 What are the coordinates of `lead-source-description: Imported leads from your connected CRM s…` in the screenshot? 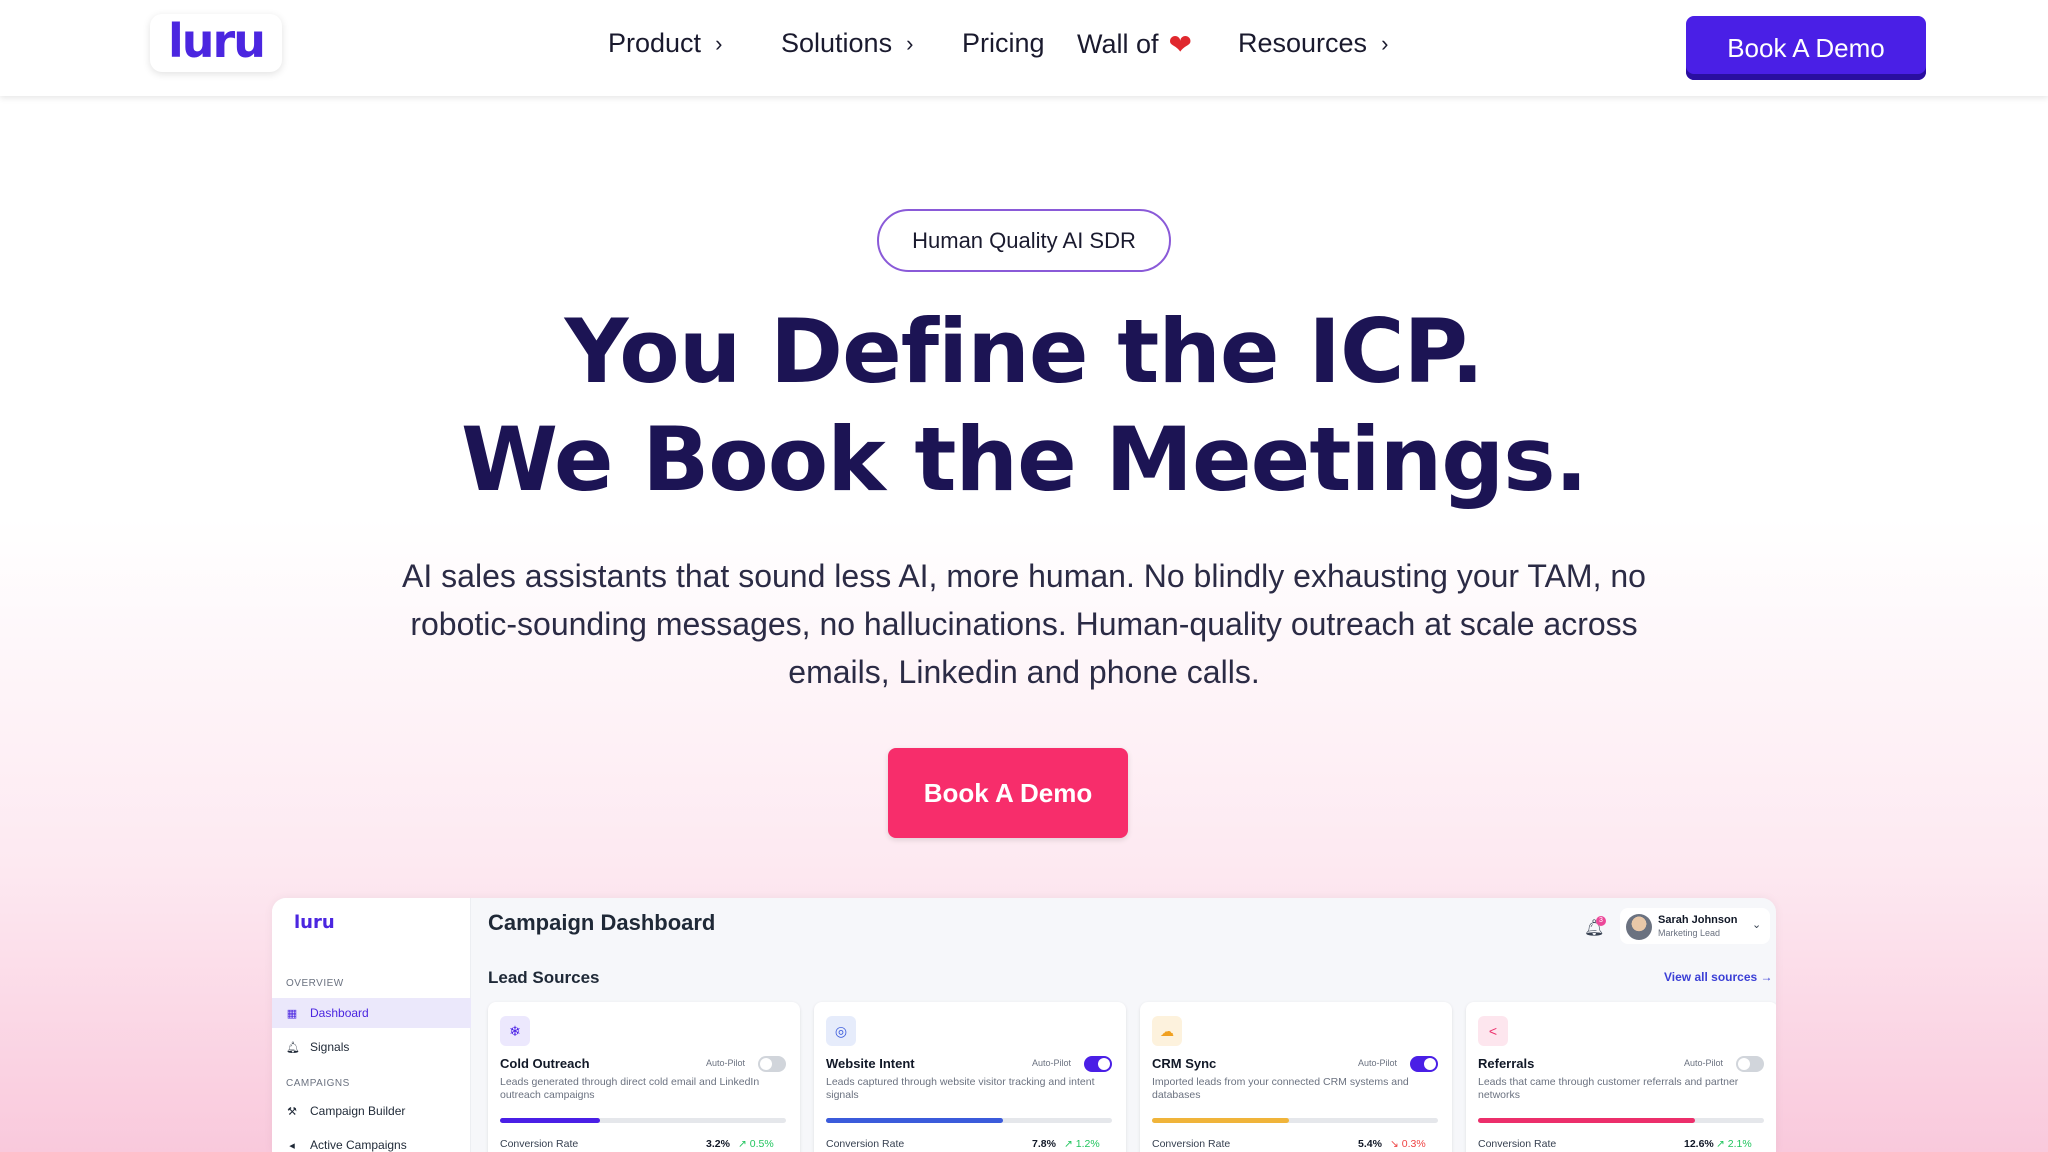 It's located at (1280, 1088).